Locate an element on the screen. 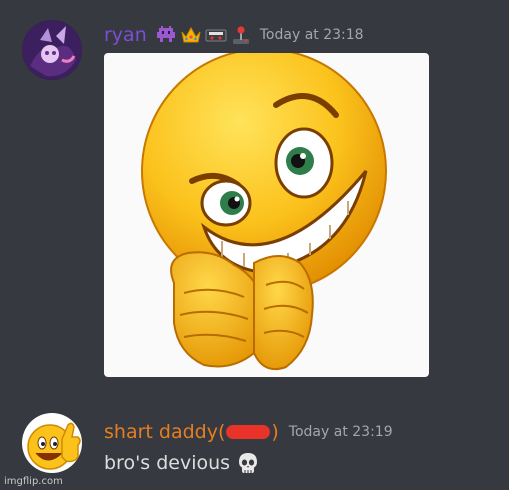  username-text: shart daddy( is located at coordinates (165, 432).